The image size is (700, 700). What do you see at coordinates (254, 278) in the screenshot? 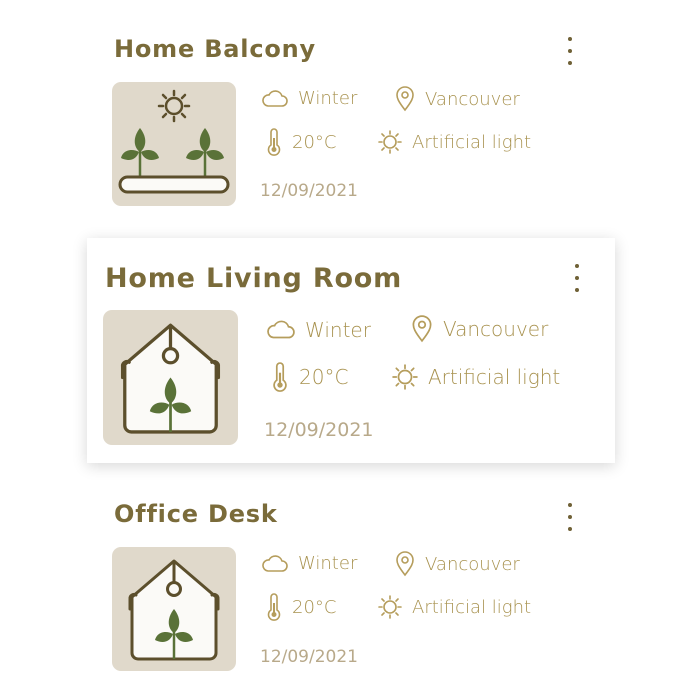
I see `card-title: Home Living Room` at bounding box center [254, 278].